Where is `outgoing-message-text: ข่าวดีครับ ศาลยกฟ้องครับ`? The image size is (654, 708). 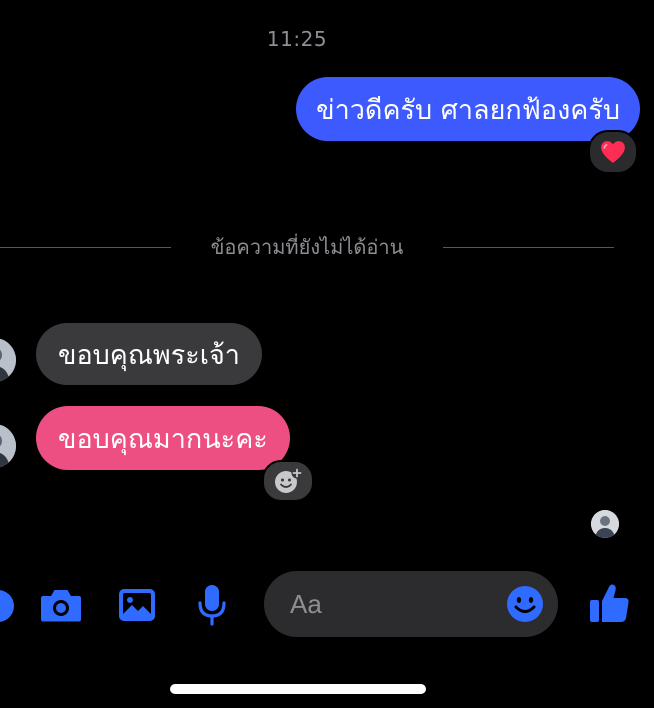 outgoing-message-text: ข่าวดีครับ ศาลยกฟ้องครับ is located at coordinates (468, 110).